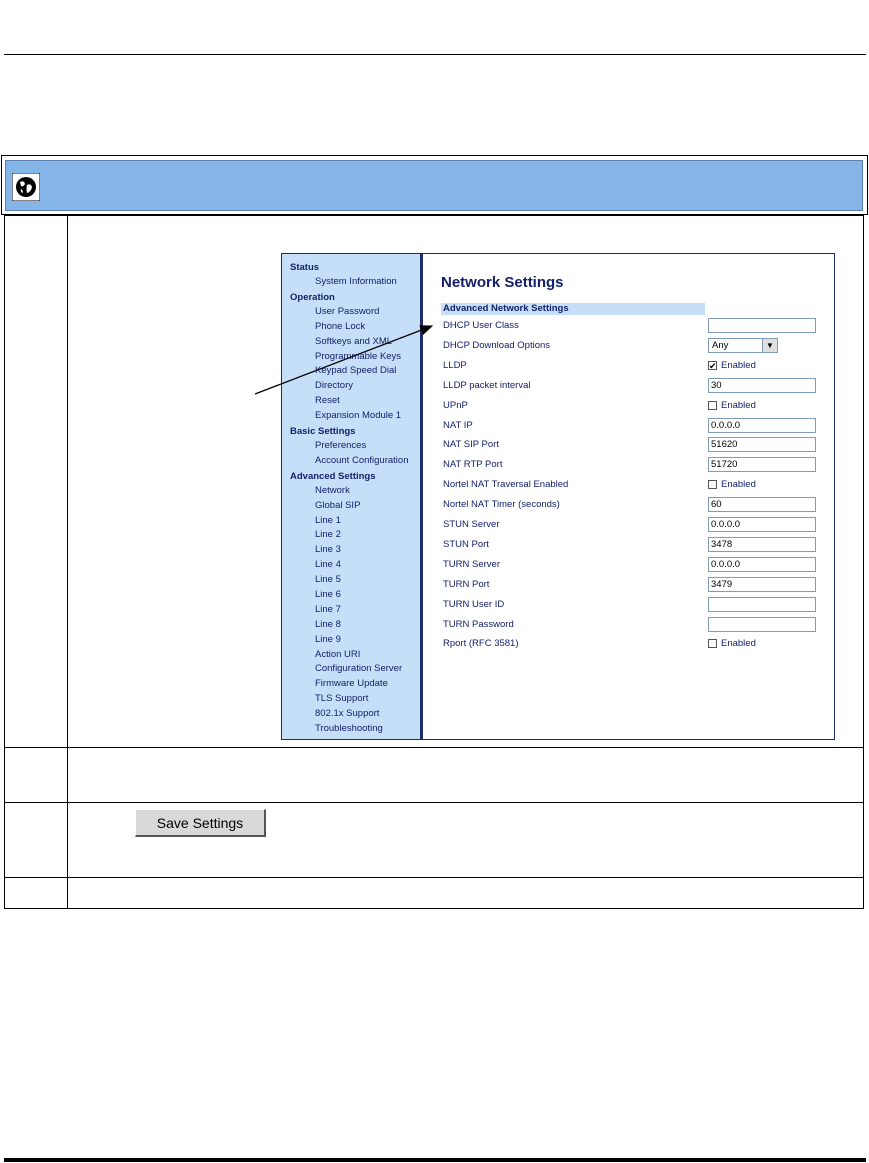  What do you see at coordinates (351, 729) in the screenshot?
I see `sidebar-item-troubleshooting: Troubleshooting` at bounding box center [351, 729].